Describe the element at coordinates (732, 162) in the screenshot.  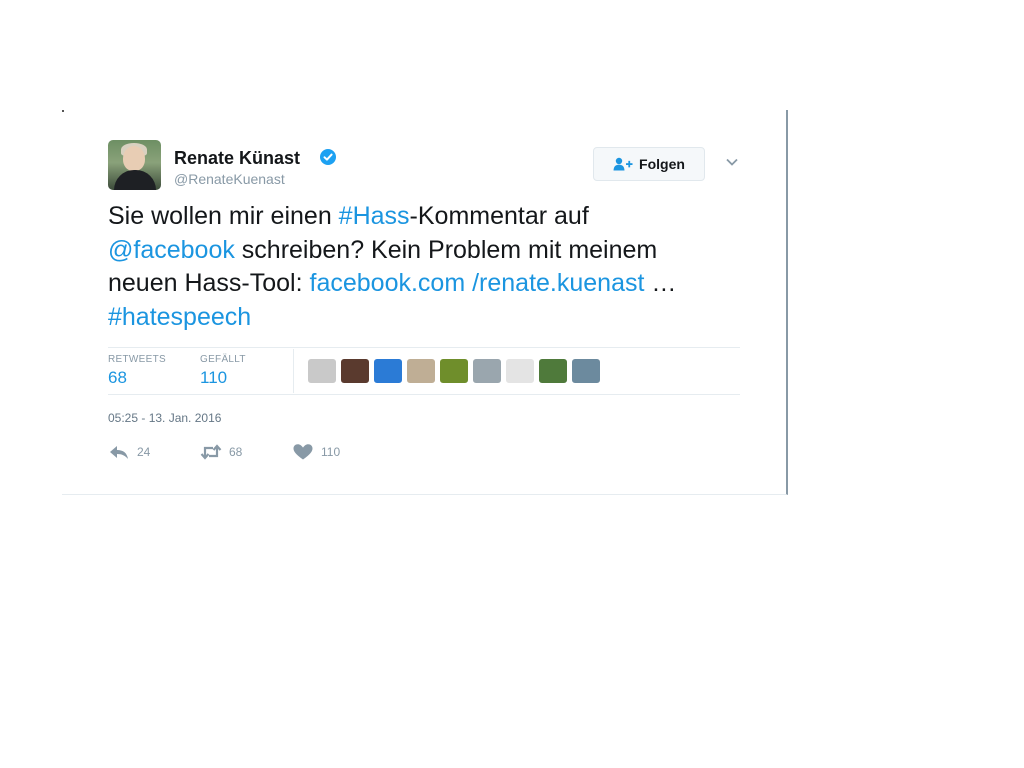
I see `chevron-down-icon` at that location.